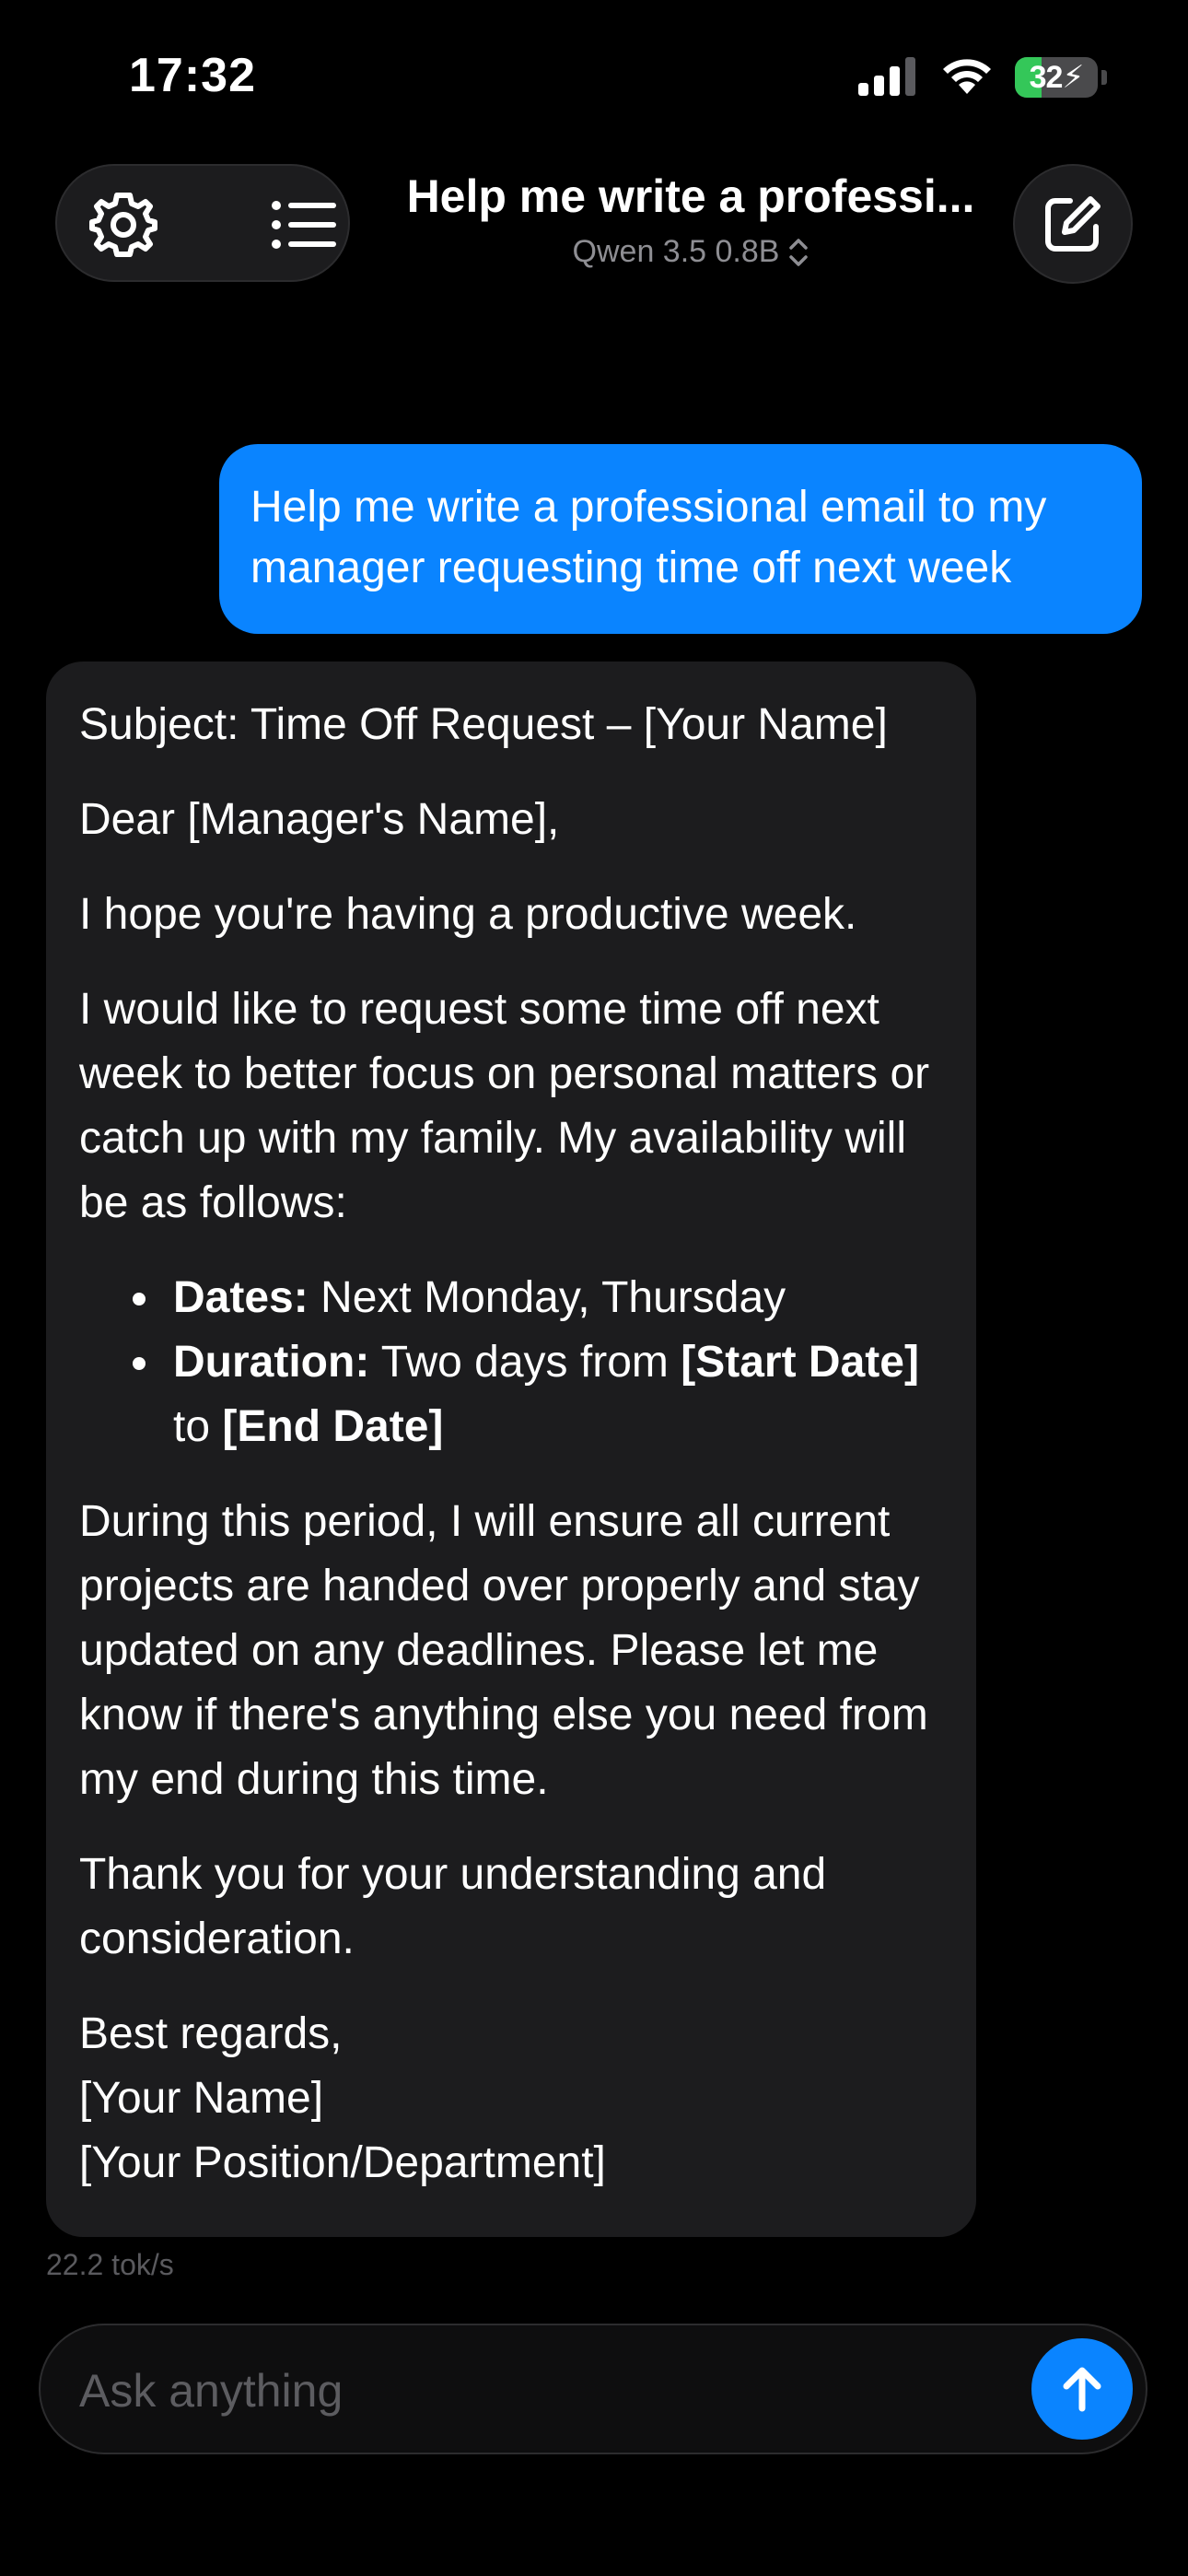 The height and width of the screenshot is (2576, 1188). What do you see at coordinates (539, 2391) in the screenshot?
I see `message-input` at bounding box center [539, 2391].